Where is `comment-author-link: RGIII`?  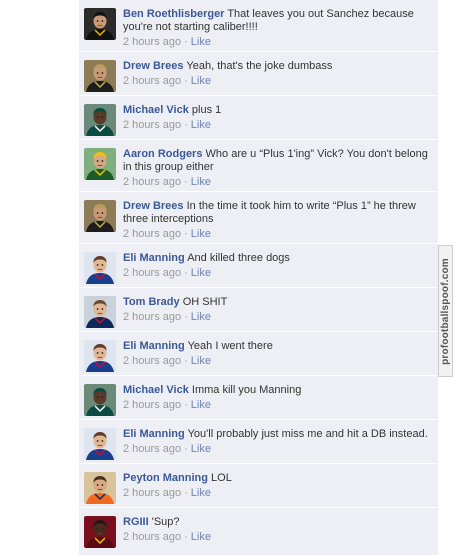
comment-author-link: RGIII is located at coordinates (136, 522).